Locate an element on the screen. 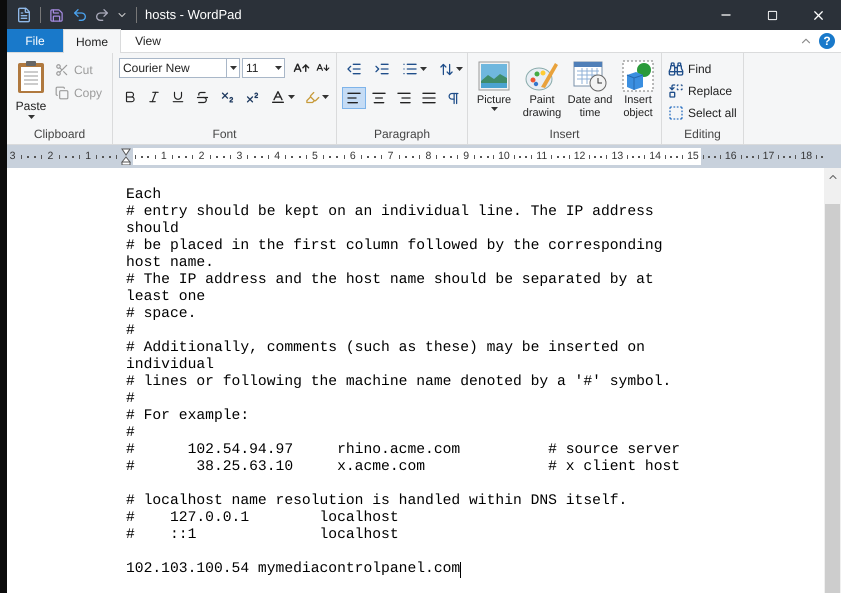  align-left-icon is located at coordinates (354, 98).